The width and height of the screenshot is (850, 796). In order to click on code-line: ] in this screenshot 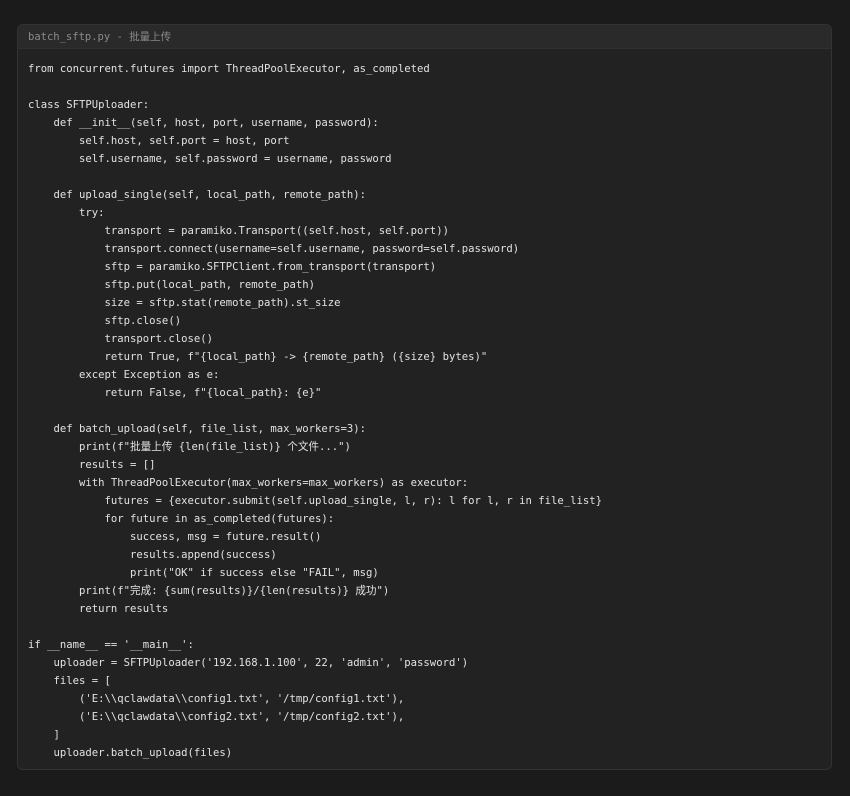, I will do `click(44, 735)`.